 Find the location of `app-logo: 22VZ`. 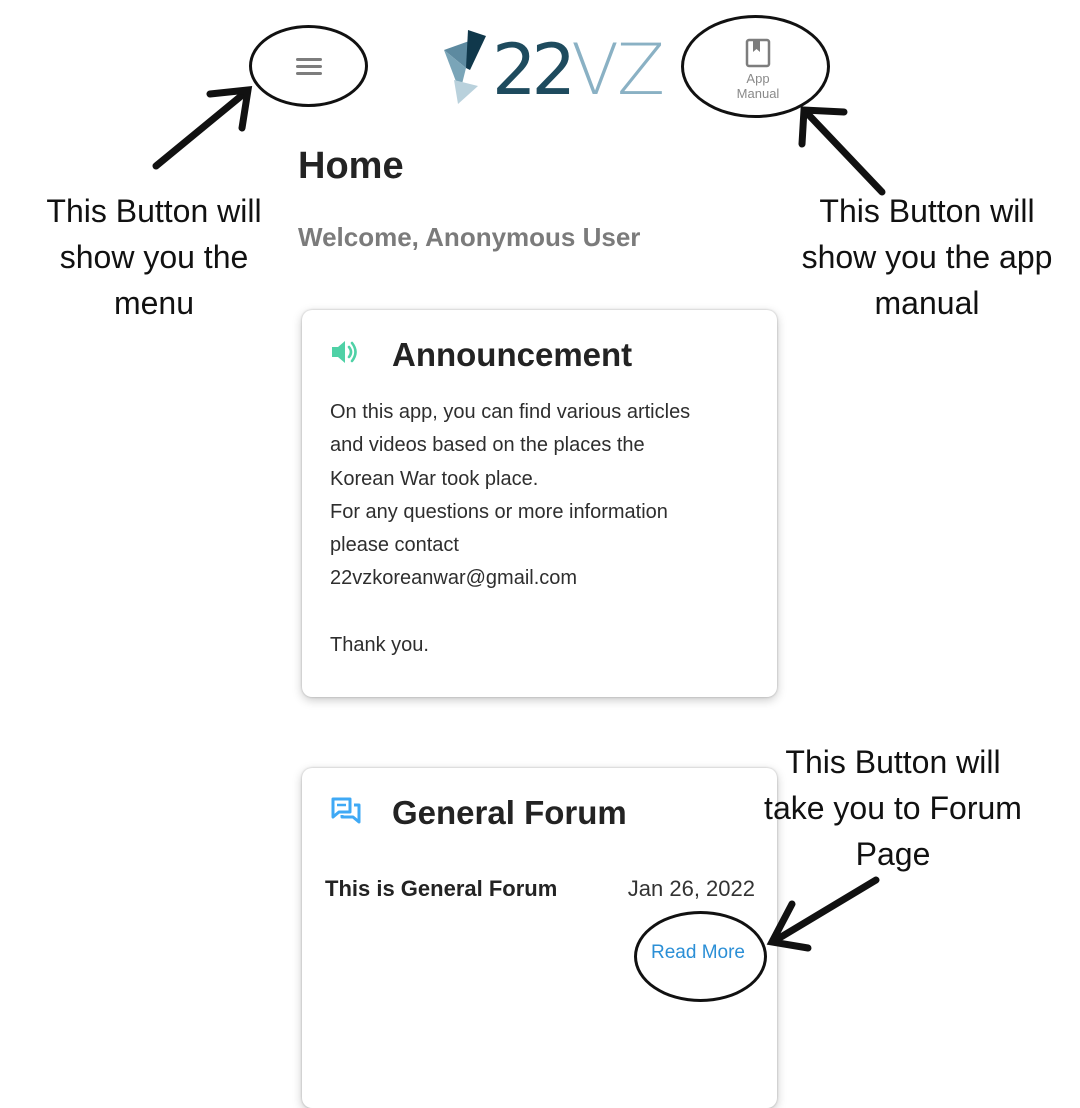

app-logo: 22VZ is located at coordinates (552, 69).